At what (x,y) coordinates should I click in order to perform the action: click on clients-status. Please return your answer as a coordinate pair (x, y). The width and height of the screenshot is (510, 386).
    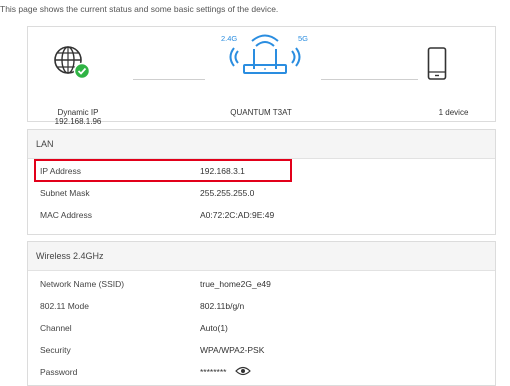
    Looking at the image, I should click on (437, 64).